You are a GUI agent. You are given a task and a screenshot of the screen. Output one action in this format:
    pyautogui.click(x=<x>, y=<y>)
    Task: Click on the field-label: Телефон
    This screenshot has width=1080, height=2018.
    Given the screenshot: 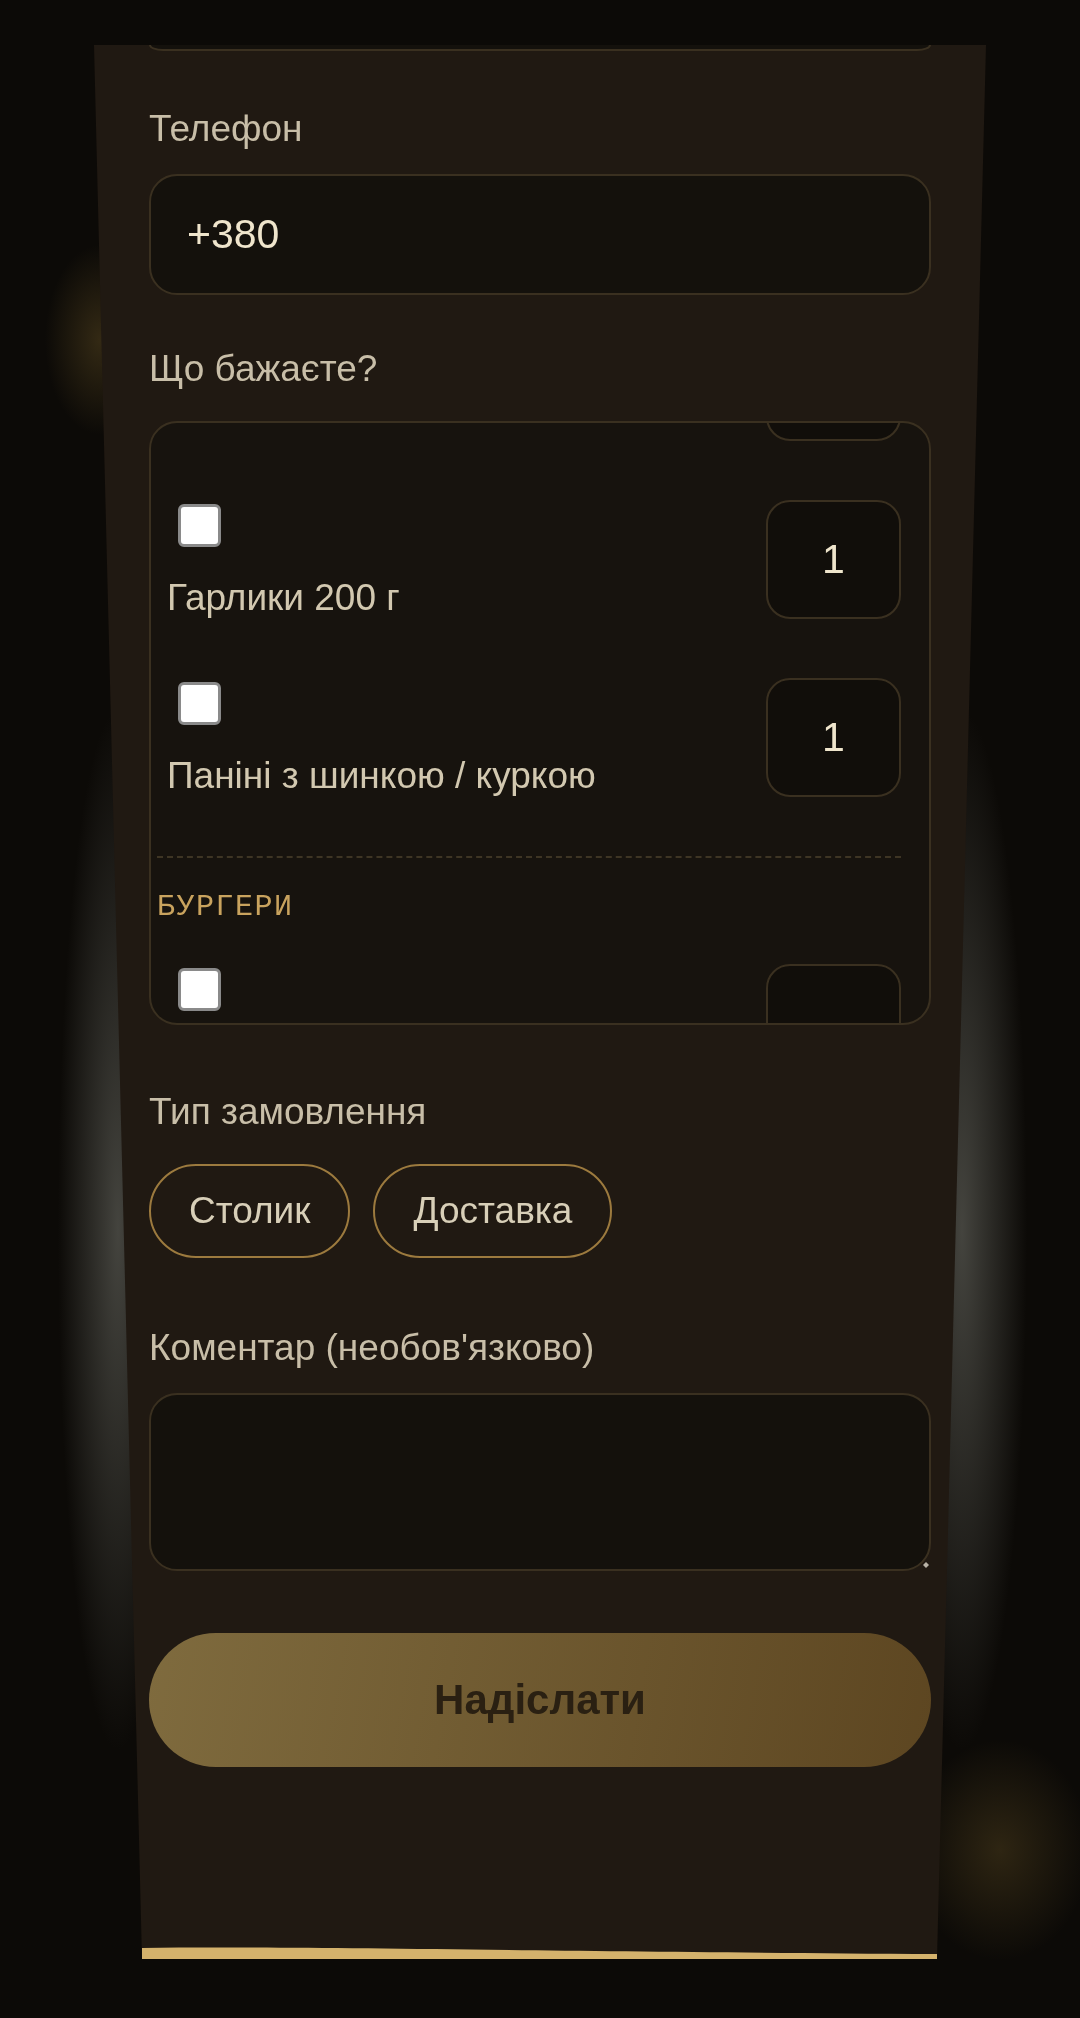 What is the action you would take?
    pyautogui.click(x=226, y=128)
    